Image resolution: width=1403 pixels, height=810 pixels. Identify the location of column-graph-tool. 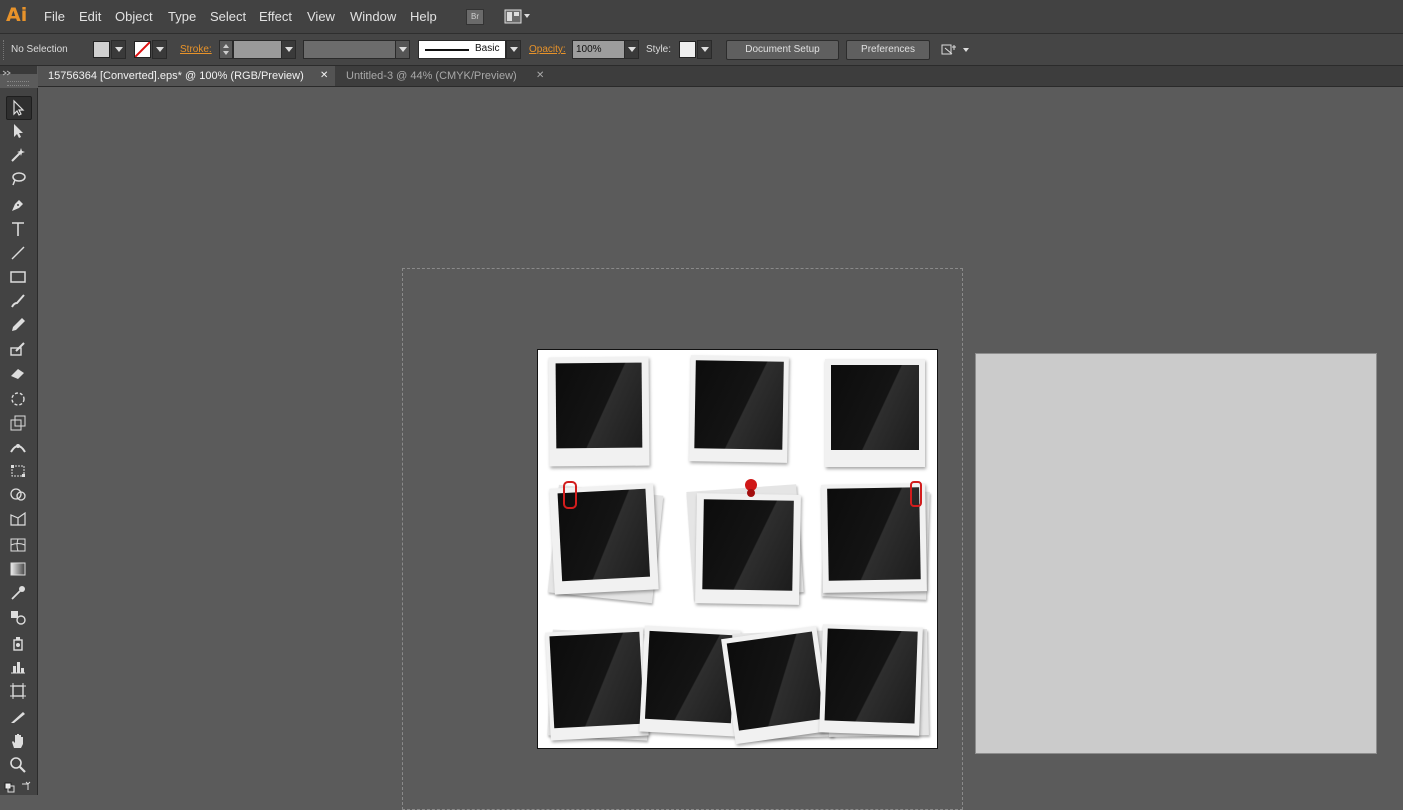
(18, 667).